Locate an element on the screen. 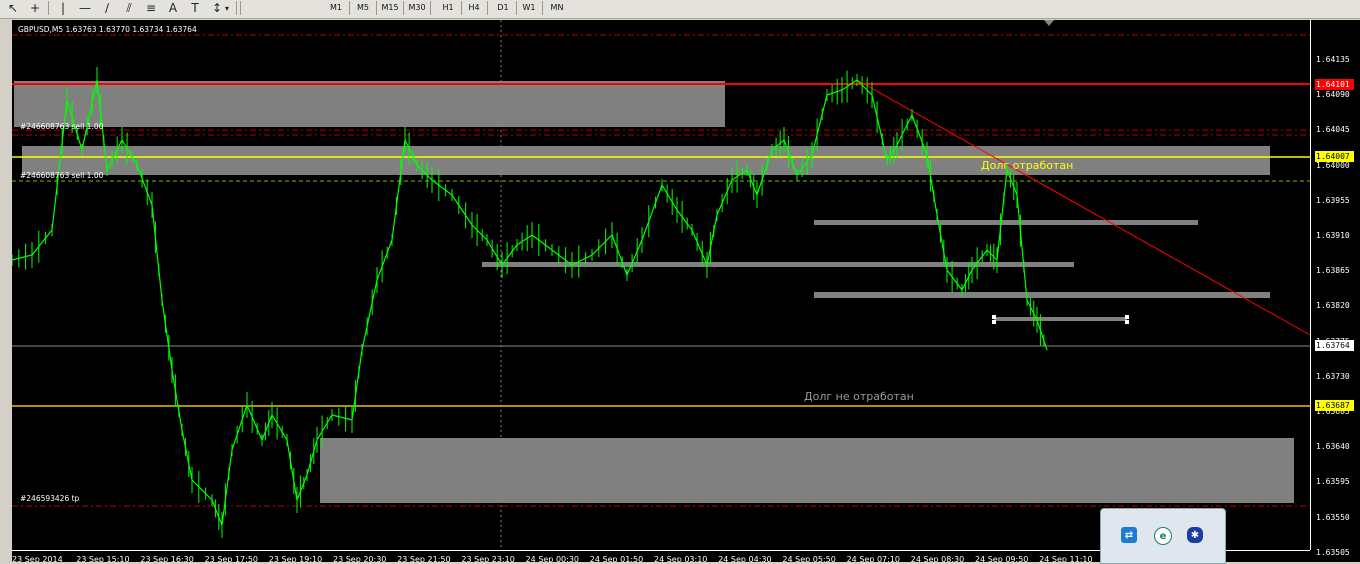  price-tag-yellow-top: 1.64007 is located at coordinates (1334, 156).